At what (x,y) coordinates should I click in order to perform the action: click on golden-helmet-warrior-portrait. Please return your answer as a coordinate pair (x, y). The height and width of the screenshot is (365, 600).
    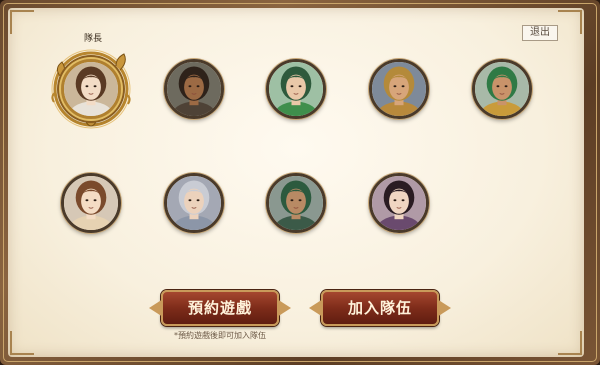
    Looking at the image, I should click on (399, 89).